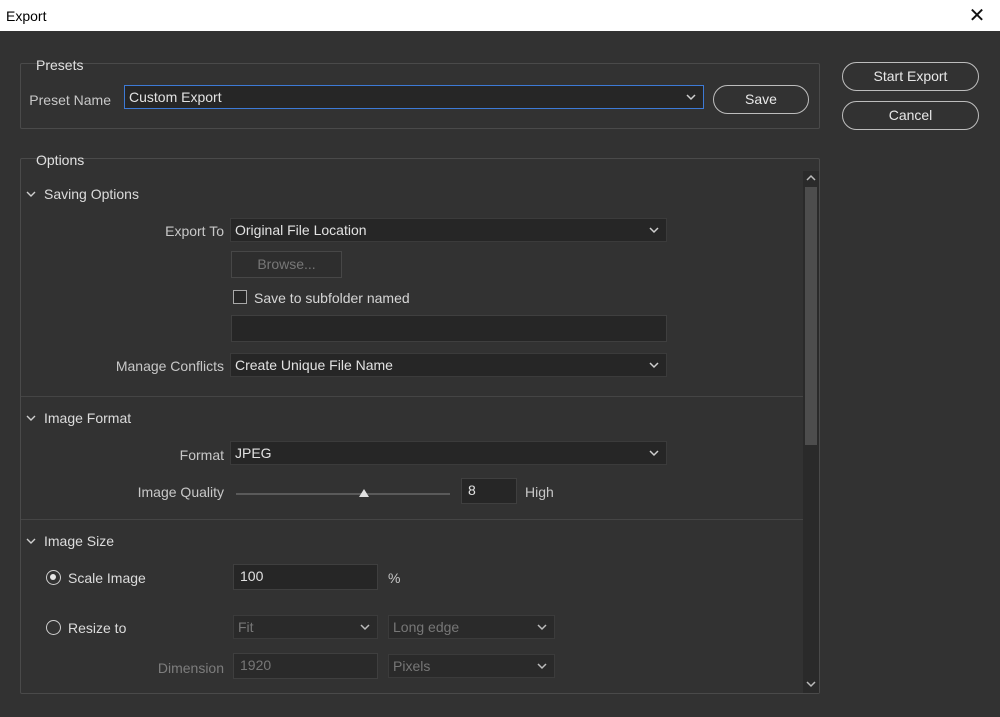 The image size is (1000, 717). I want to click on image-format-header: Image Format, so click(78, 418).